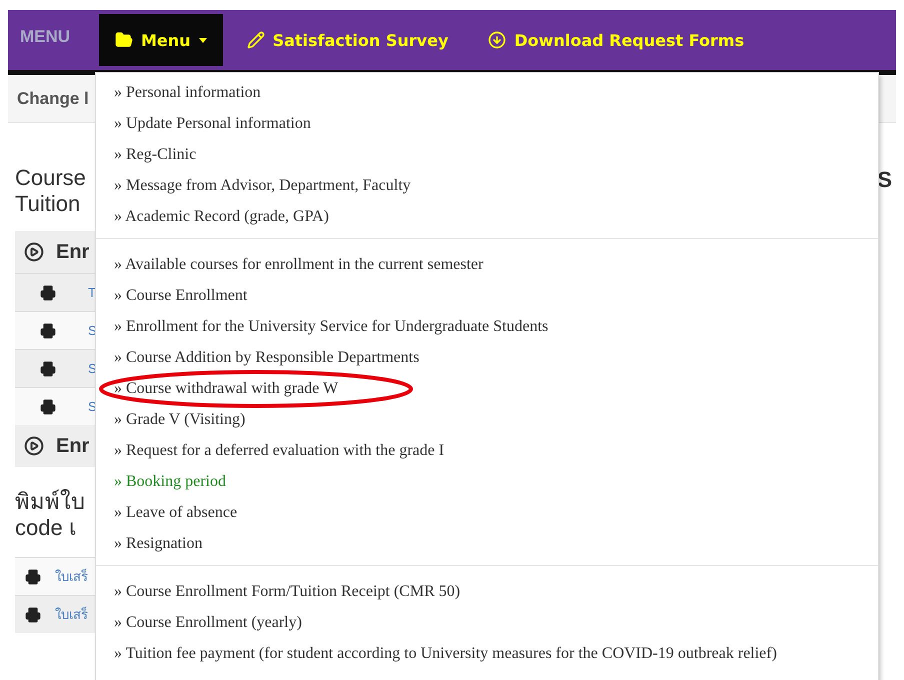 The image size is (904, 680). Describe the element at coordinates (347, 40) in the screenshot. I see `nav-link: Satisfaction Survey` at that location.